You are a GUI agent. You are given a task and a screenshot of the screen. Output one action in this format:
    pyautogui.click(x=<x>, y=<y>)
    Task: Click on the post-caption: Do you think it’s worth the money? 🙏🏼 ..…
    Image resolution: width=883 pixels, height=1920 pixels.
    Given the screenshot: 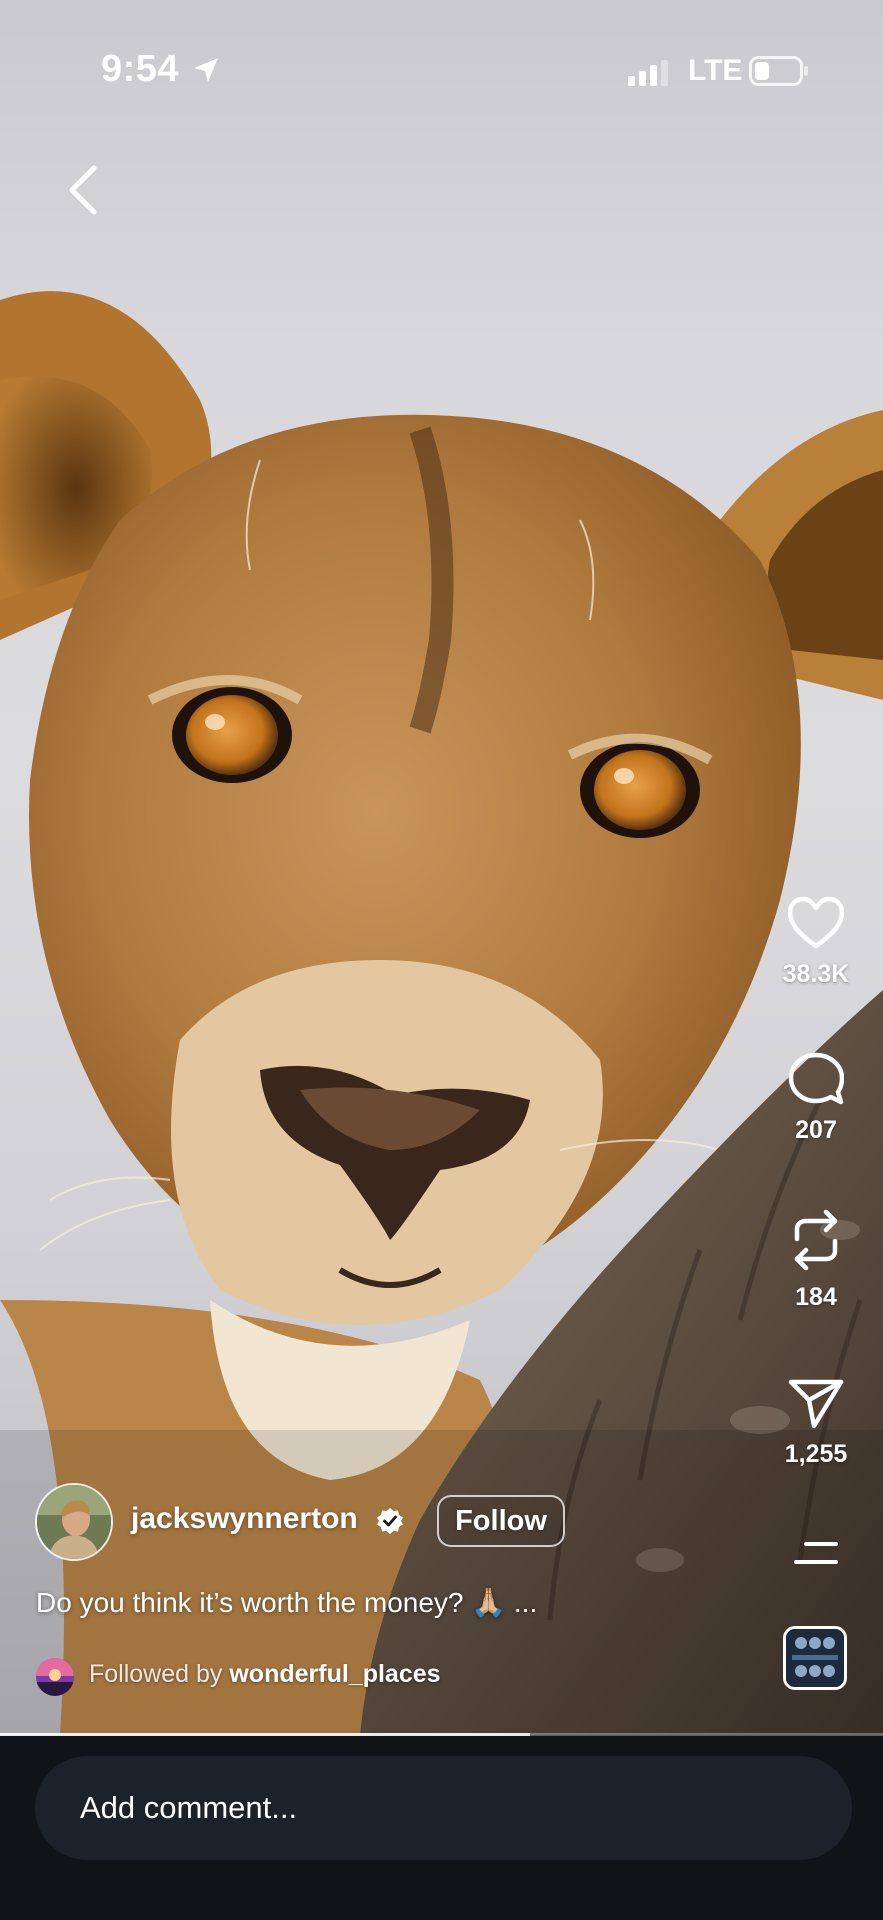 What is the action you would take?
    pyautogui.click(x=286, y=1602)
    